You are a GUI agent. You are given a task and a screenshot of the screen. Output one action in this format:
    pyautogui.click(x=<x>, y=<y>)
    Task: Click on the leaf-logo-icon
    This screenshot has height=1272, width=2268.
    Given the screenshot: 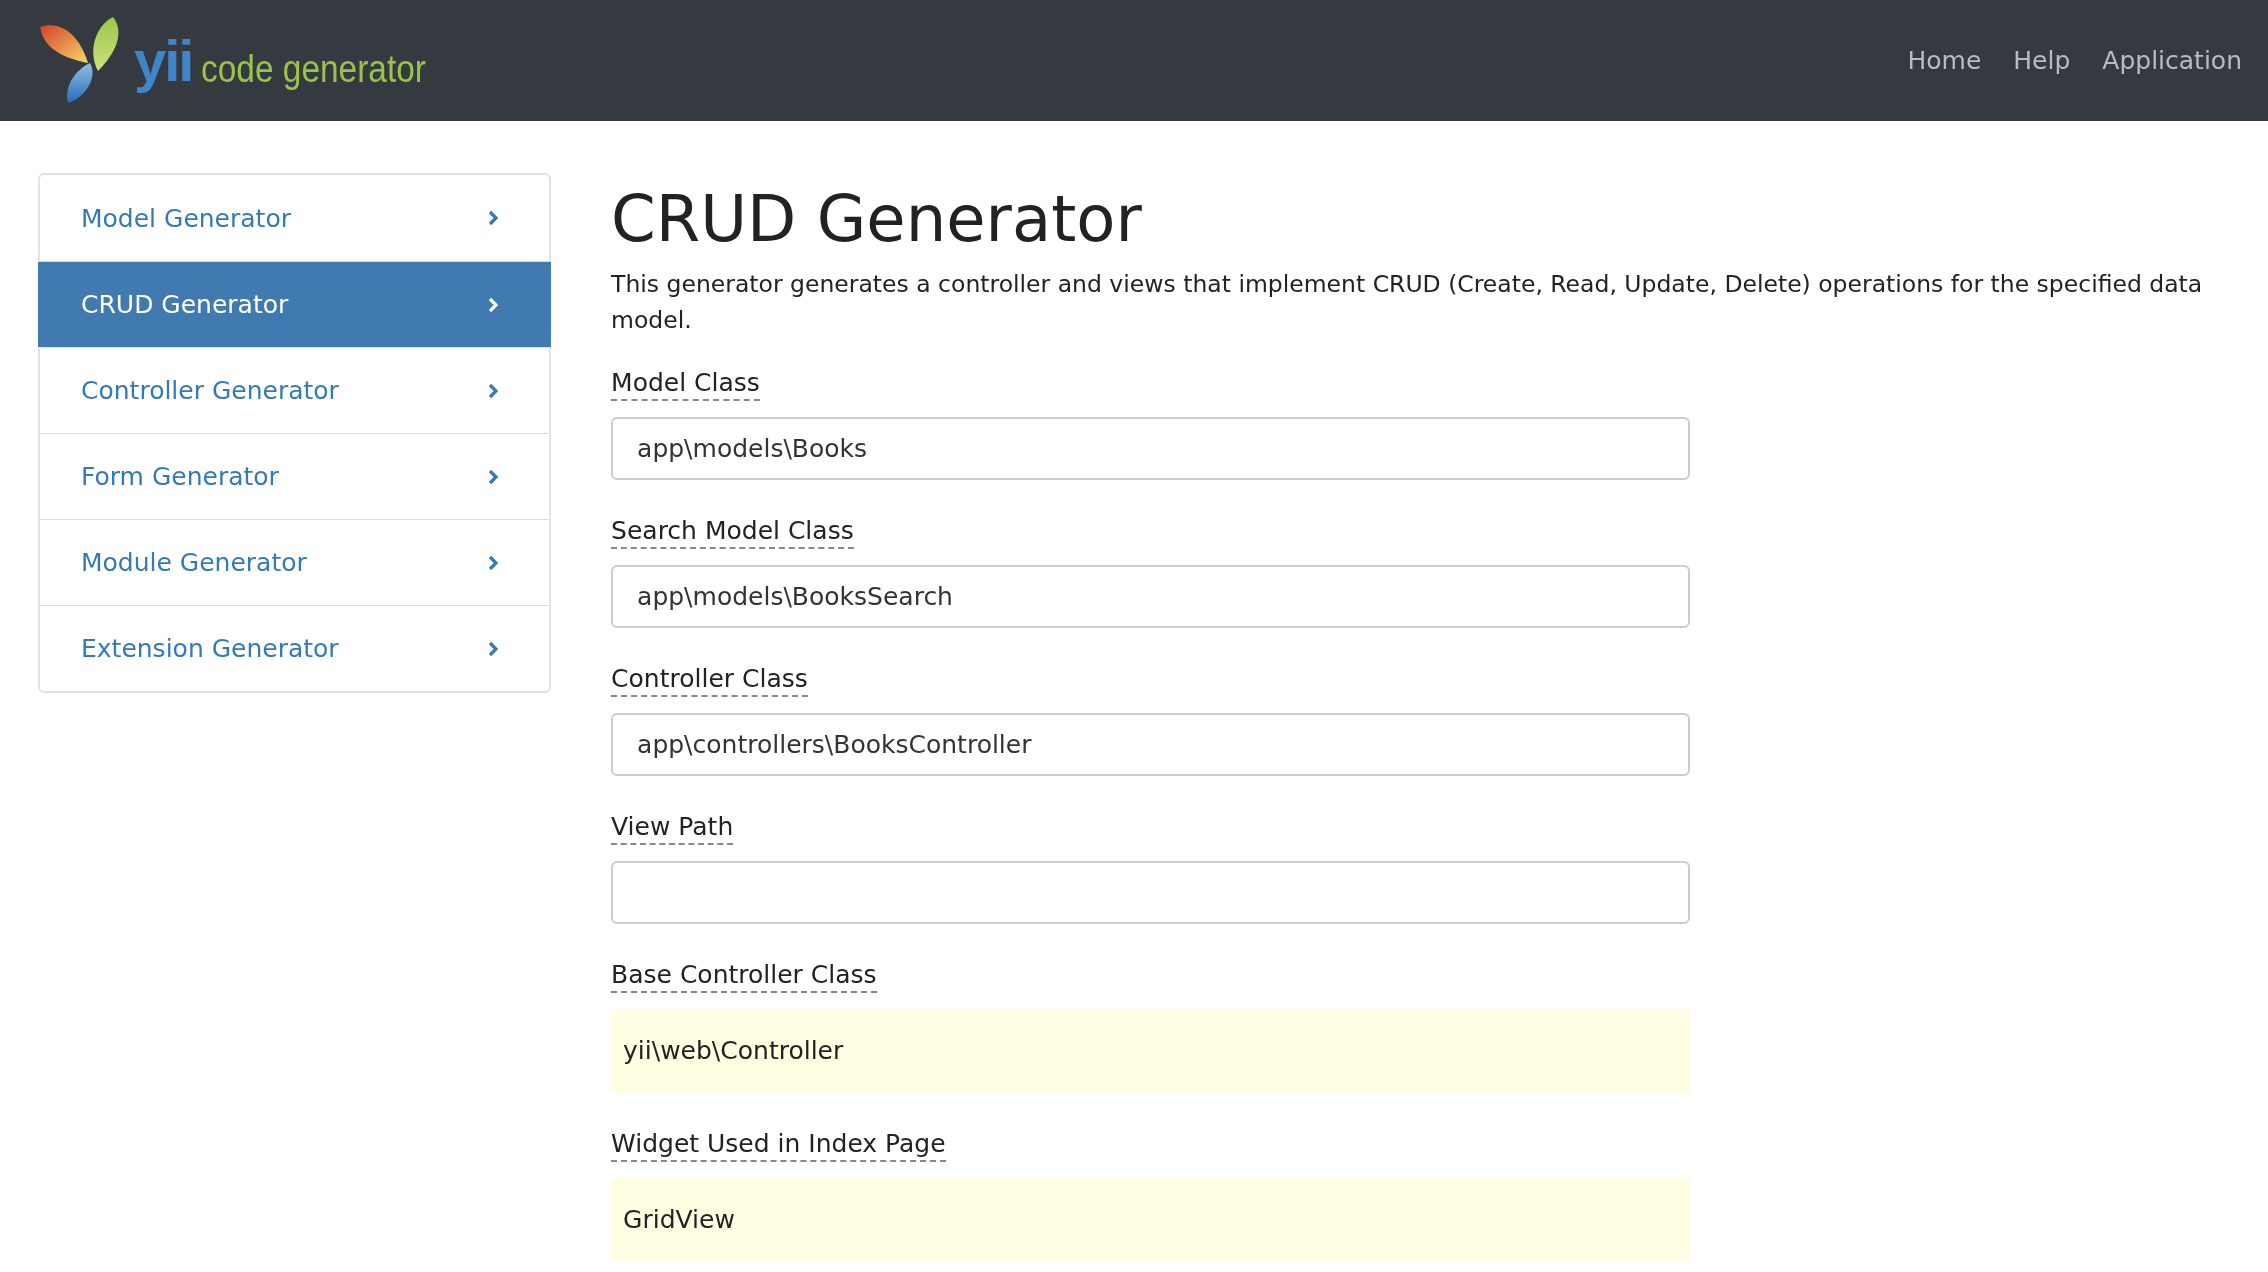 What is the action you would take?
    pyautogui.click(x=79, y=60)
    